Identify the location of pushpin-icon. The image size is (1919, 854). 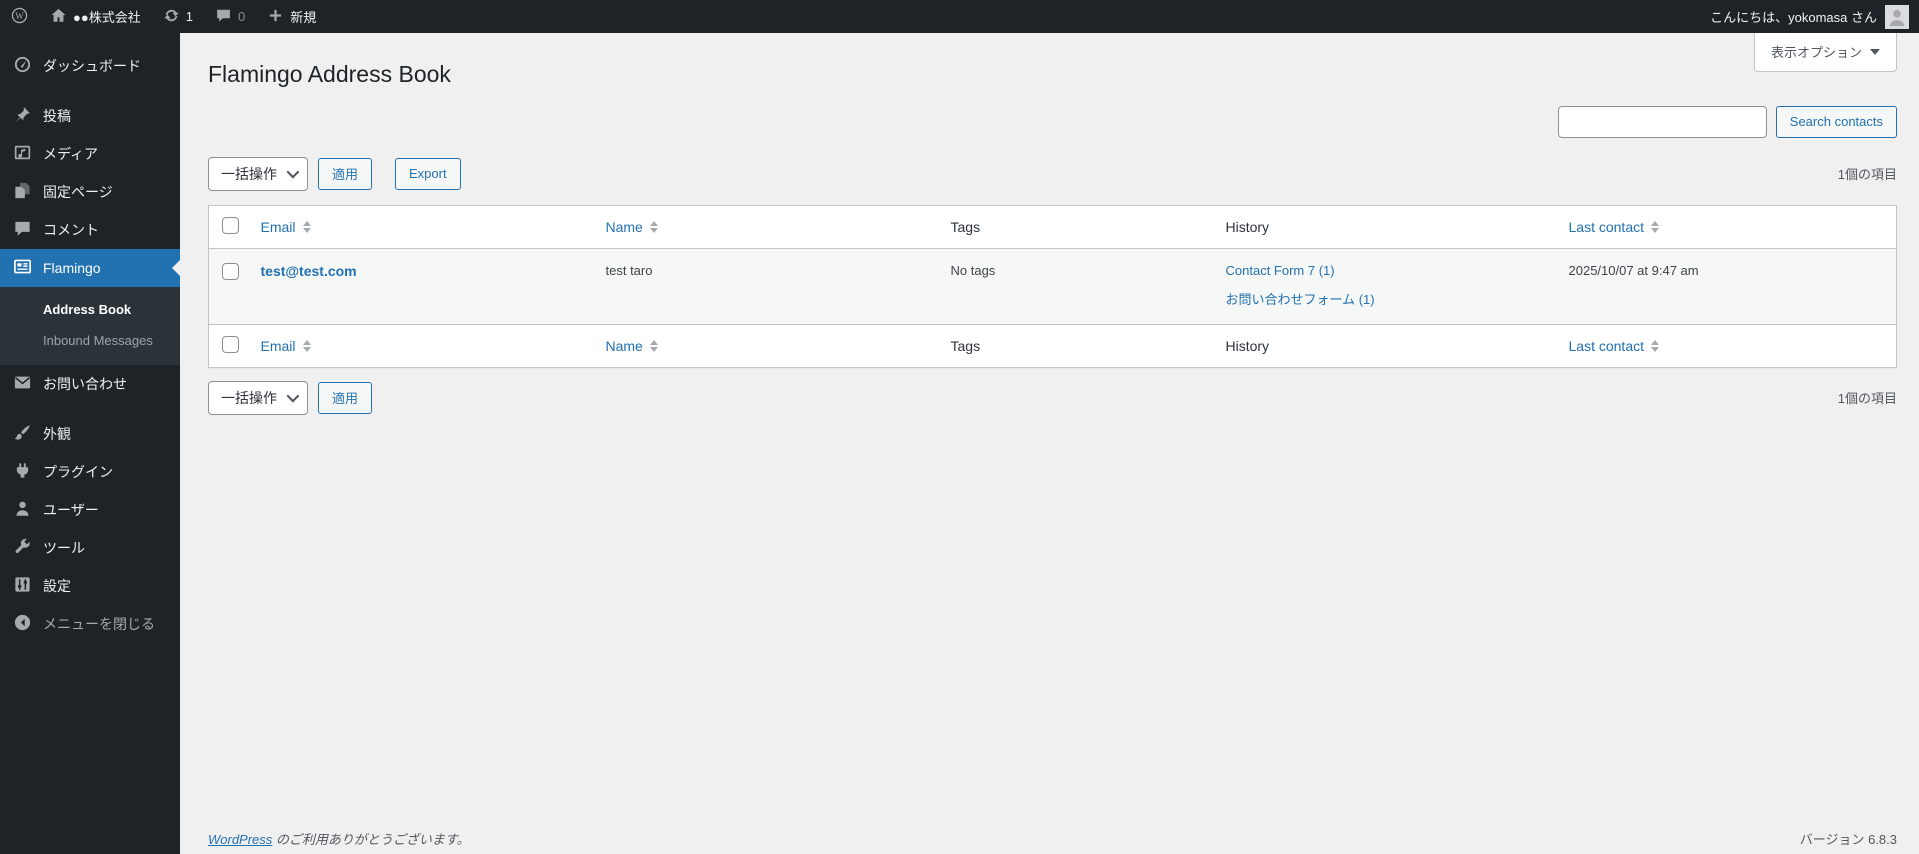
(22, 116).